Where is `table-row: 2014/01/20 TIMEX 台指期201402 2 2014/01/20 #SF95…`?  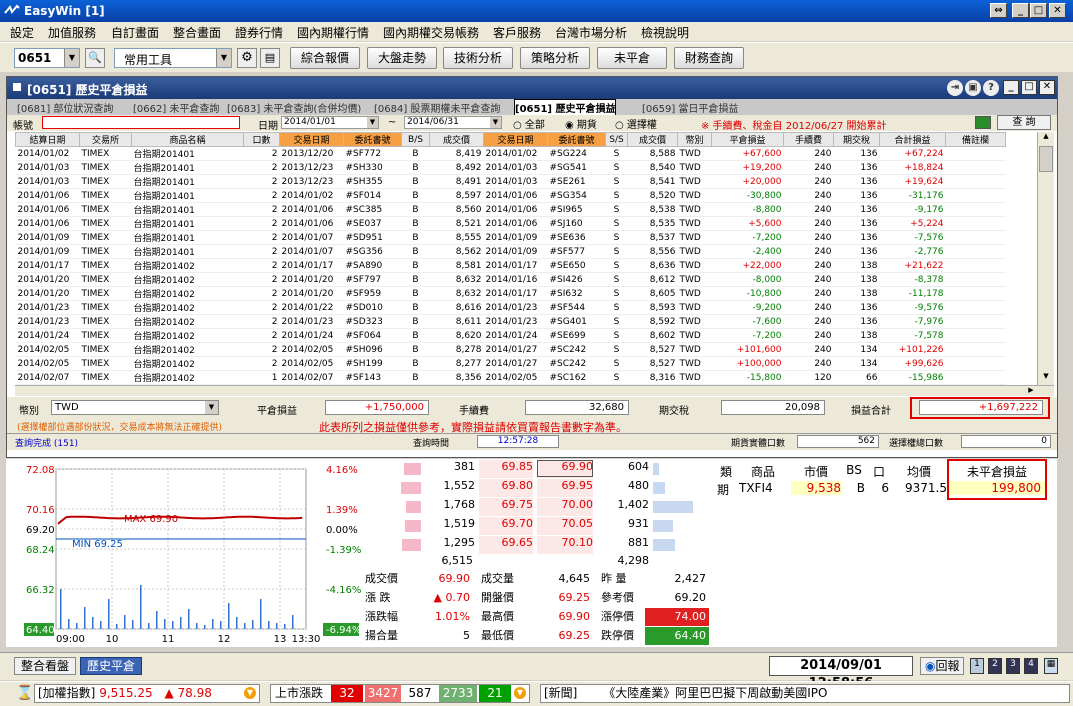 table-row: 2014/01/20 TIMEX 台指期201402 2 2014/01/20 #SF95… is located at coordinates (510, 293).